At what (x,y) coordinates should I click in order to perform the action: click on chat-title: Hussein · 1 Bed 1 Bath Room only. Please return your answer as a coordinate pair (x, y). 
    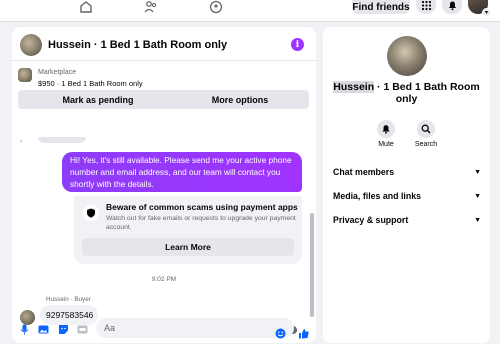
    Looking at the image, I should click on (137, 45).